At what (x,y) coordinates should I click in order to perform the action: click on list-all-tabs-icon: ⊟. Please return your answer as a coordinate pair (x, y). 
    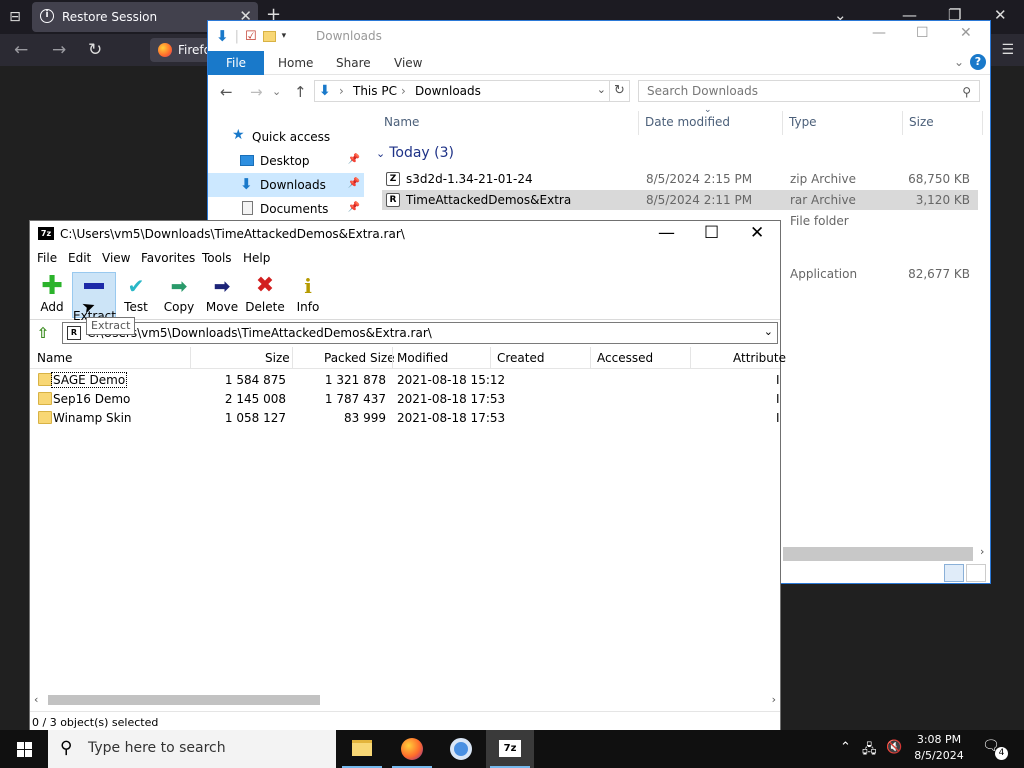
    Looking at the image, I should click on (15, 17).